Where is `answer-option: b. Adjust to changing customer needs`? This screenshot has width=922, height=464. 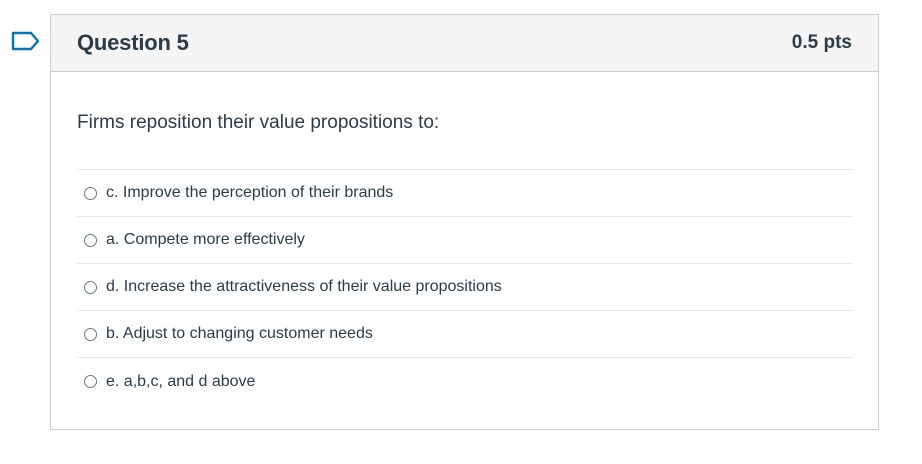 answer-option: b. Adjust to changing customer needs is located at coordinates (465, 334).